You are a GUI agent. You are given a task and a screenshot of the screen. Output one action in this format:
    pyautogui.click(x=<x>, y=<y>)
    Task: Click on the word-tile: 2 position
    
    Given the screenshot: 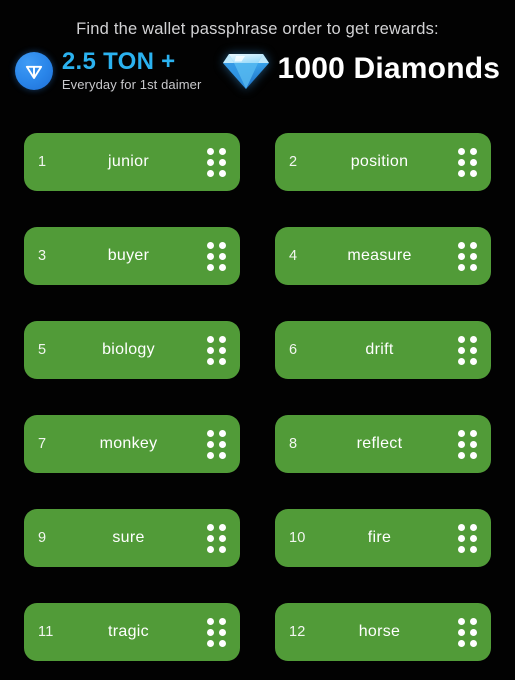 What is the action you would take?
    pyautogui.click(x=383, y=162)
    